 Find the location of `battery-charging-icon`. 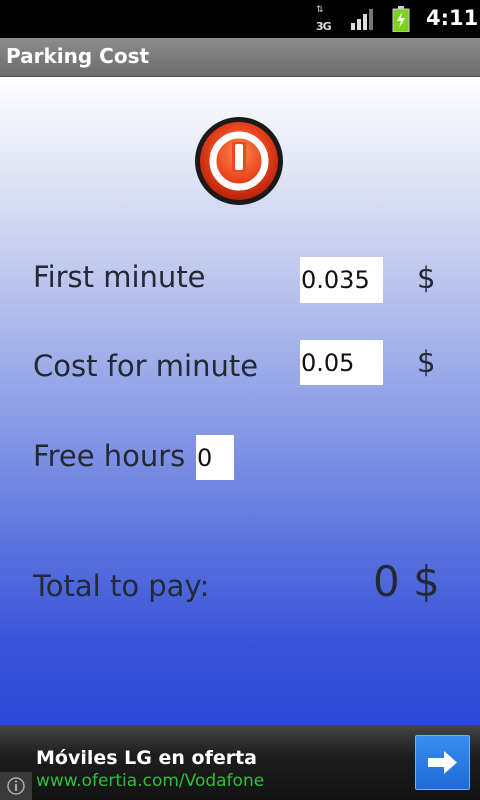

battery-charging-icon is located at coordinates (401, 19).